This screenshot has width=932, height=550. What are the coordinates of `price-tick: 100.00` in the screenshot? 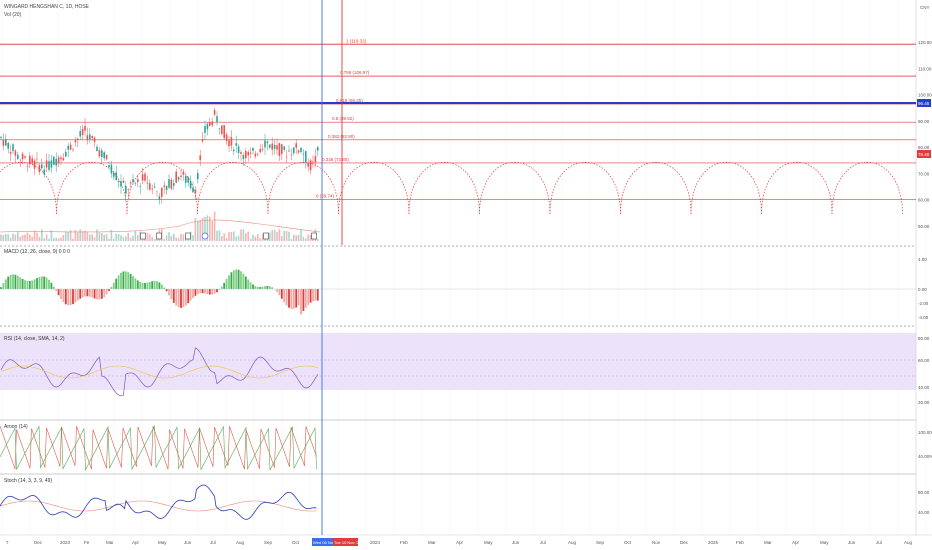 It's located at (925, 95).